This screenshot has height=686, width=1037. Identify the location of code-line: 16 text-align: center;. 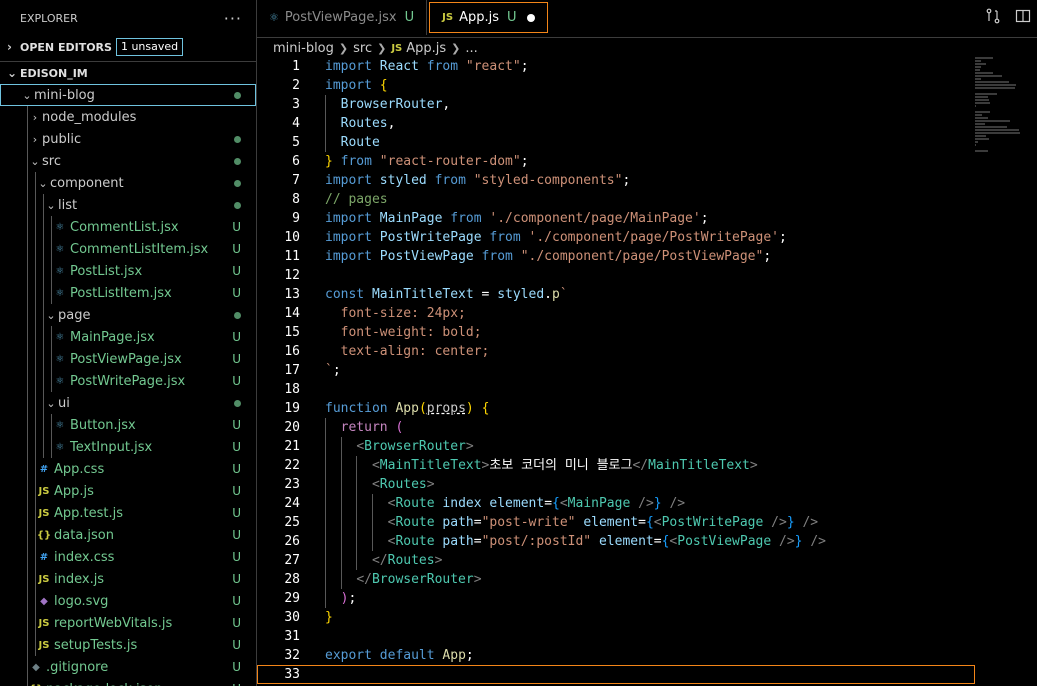
(616, 351).